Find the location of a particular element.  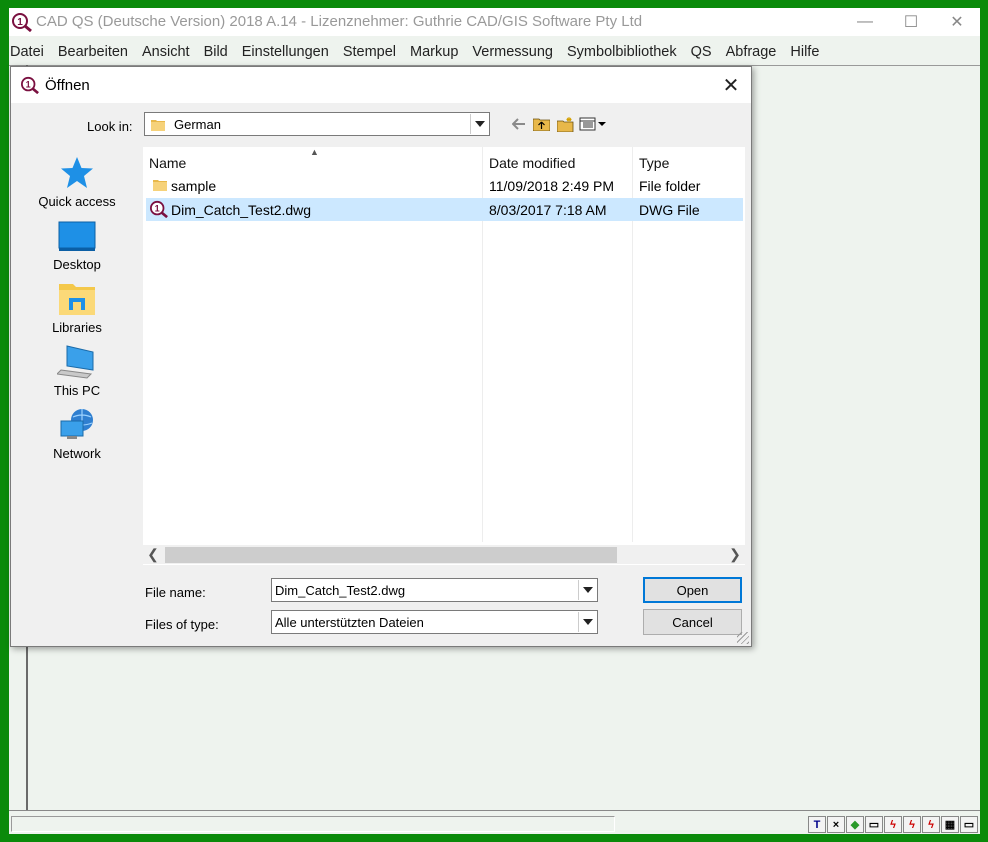

place-label: Libraries is located at coordinates (77, 327).